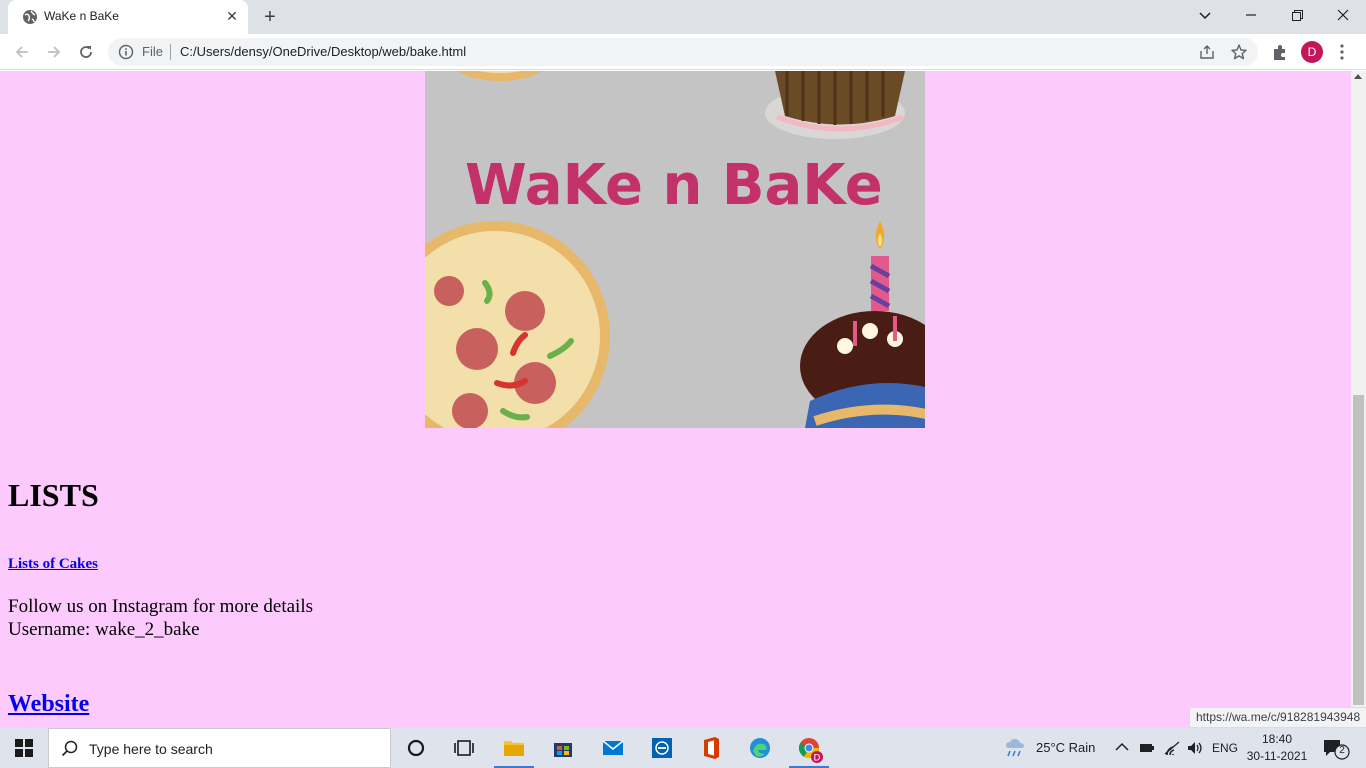 This screenshot has height=768, width=1366. What do you see at coordinates (1065, 747) in the screenshot?
I see `weather-text: 25°C Rain` at bounding box center [1065, 747].